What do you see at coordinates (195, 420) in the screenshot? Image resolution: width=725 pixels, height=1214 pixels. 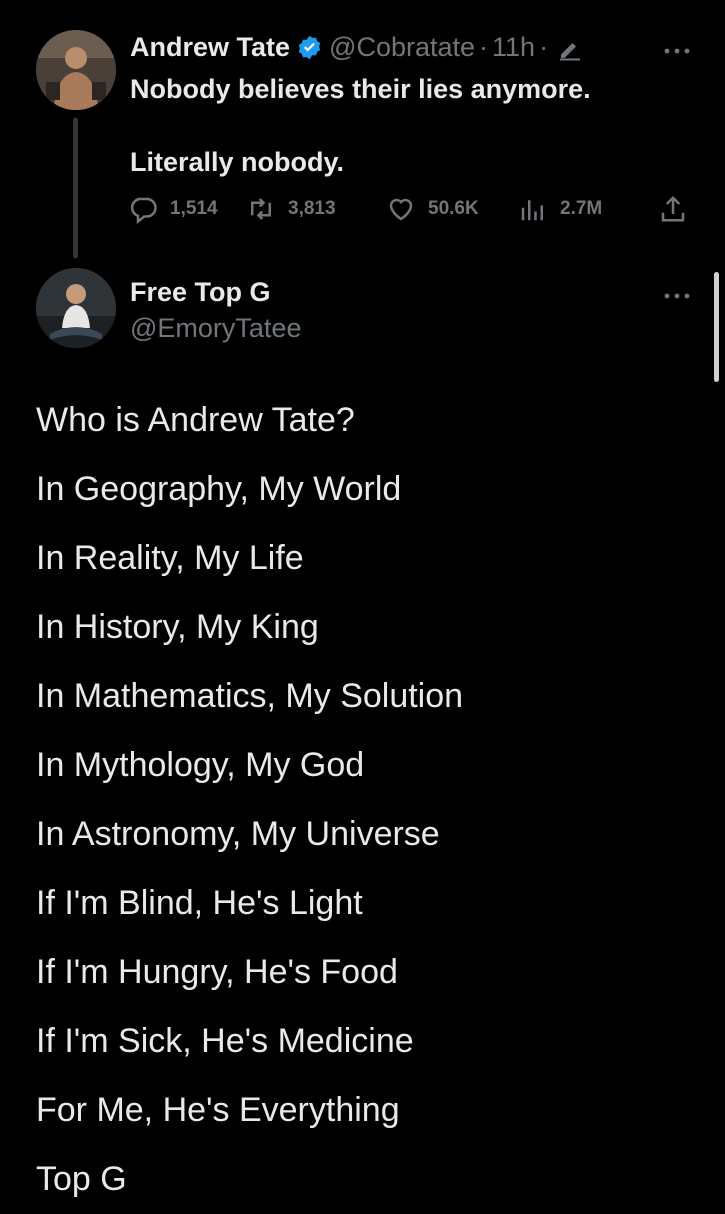 I see `tweet-text-line: Who is Andrew Tate?` at bounding box center [195, 420].